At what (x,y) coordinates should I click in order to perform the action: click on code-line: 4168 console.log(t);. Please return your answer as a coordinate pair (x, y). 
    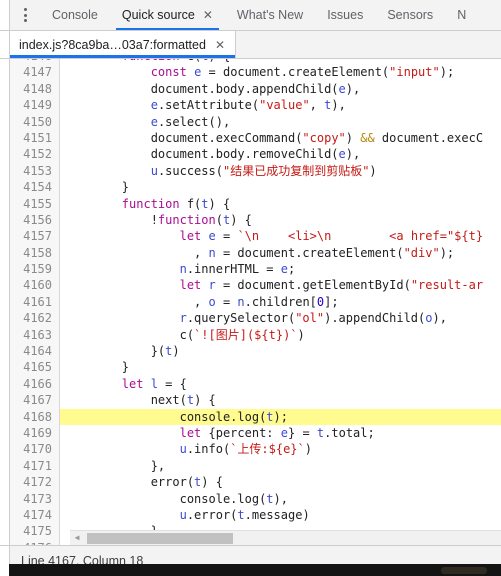
    Looking at the image, I should click on (255, 416).